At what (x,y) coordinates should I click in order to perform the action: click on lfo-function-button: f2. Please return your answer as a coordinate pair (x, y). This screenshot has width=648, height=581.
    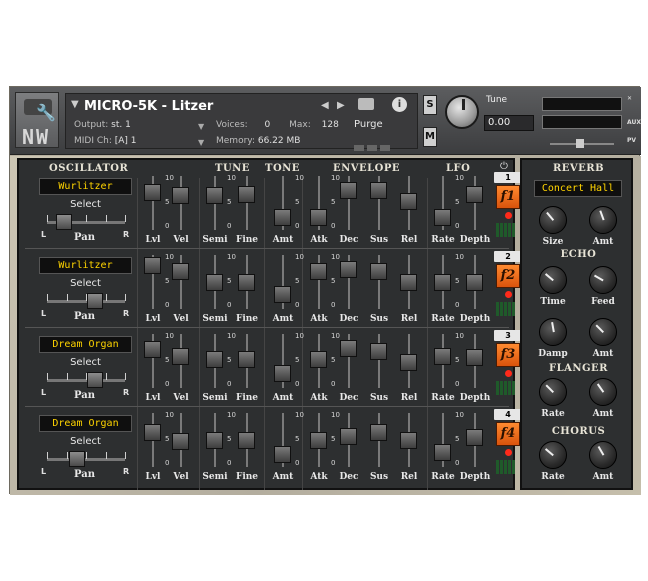
    Looking at the image, I should click on (508, 276).